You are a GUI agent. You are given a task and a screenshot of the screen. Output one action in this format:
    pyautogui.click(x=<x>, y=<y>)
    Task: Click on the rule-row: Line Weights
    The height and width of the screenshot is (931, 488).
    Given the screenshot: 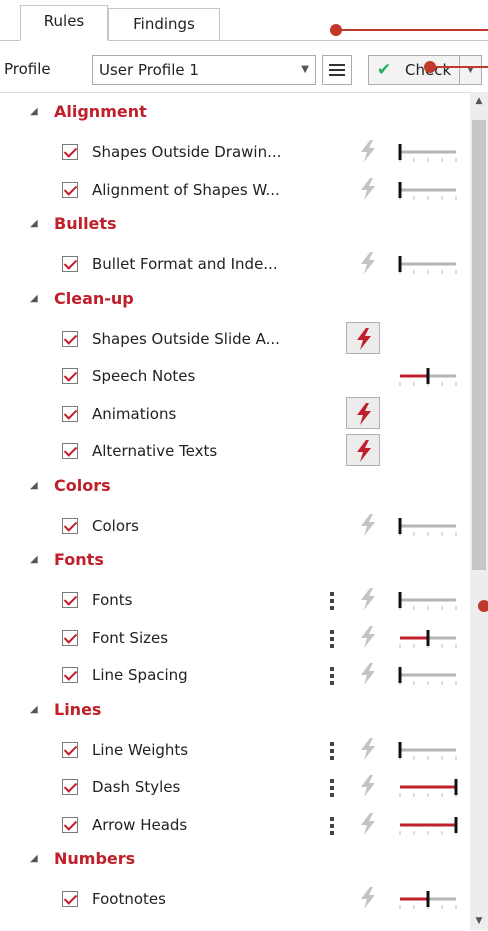 What is the action you would take?
    pyautogui.click(x=233, y=750)
    